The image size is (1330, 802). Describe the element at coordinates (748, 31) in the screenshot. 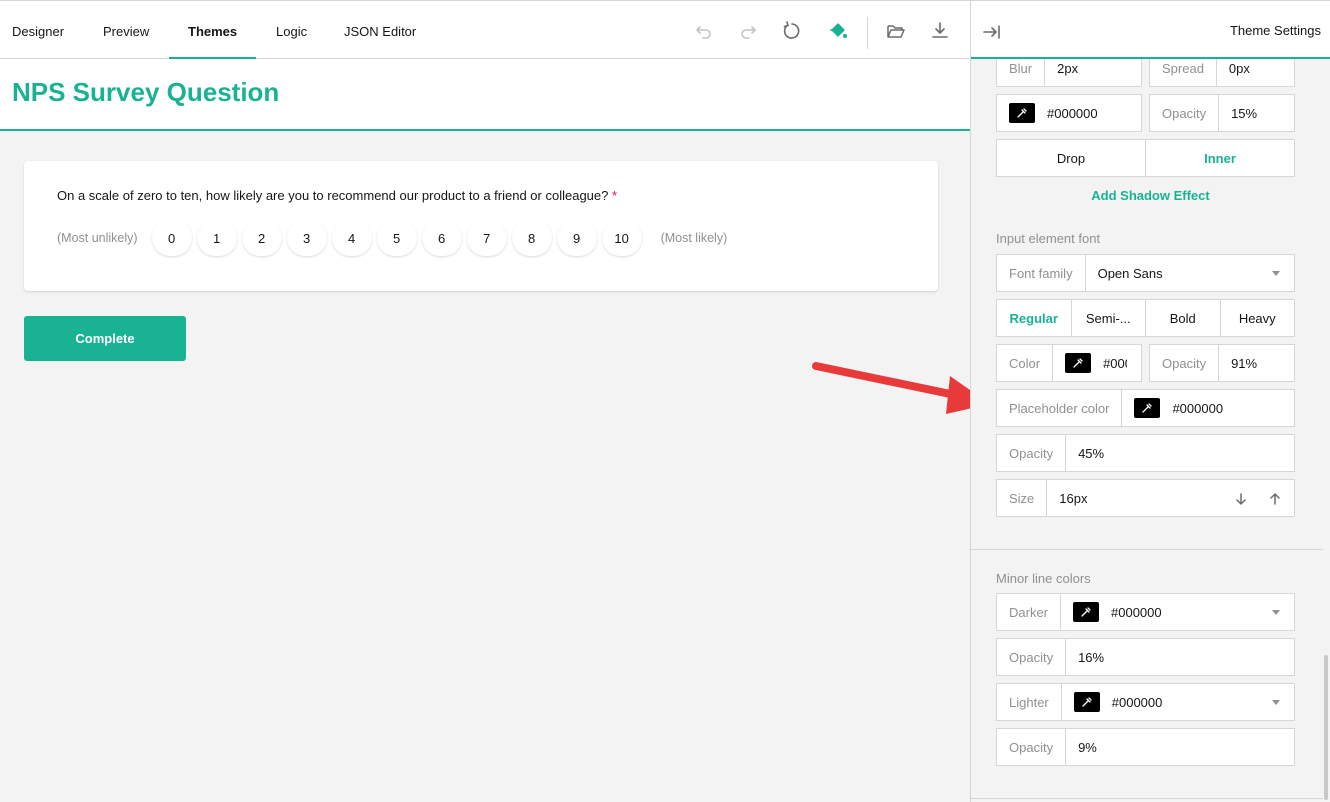

I see `redo-icon` at that location.